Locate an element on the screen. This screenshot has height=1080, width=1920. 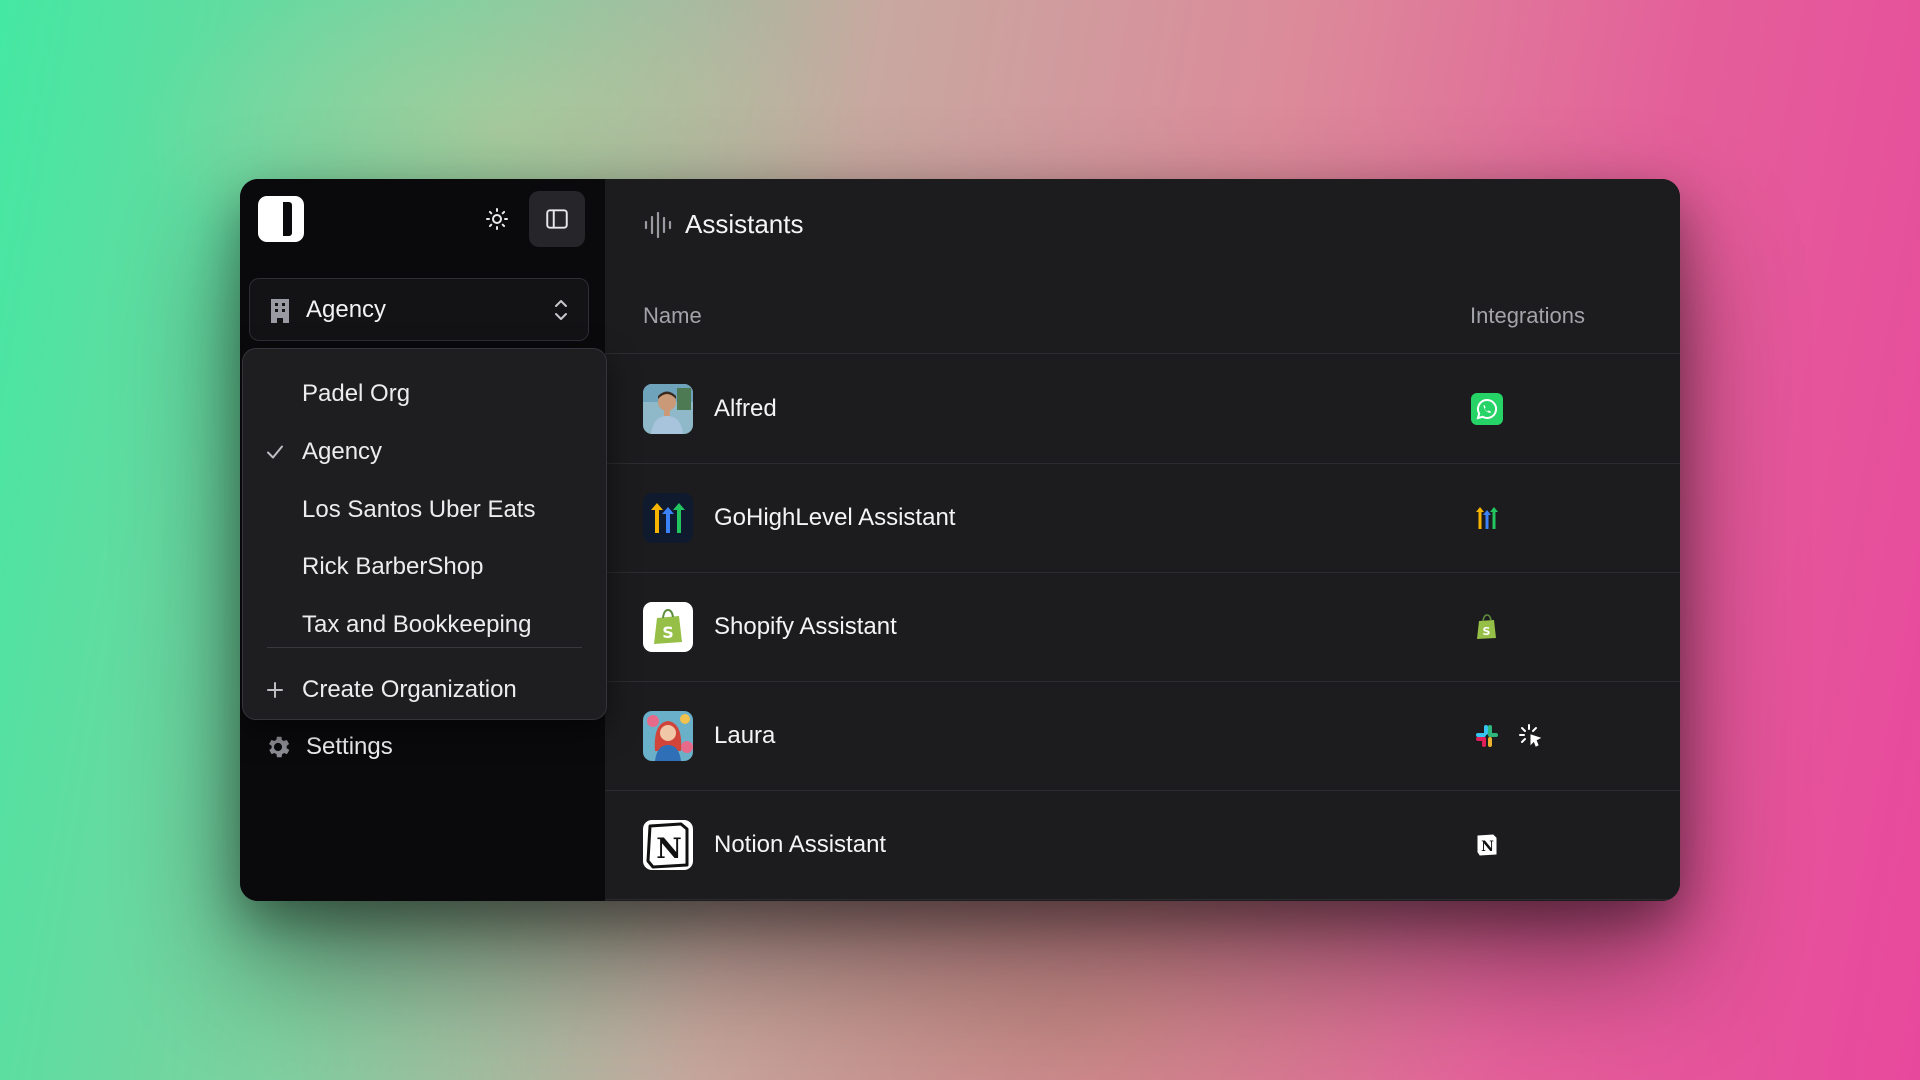
chevrons-up-down-icon is located at coordinates (561, 309).